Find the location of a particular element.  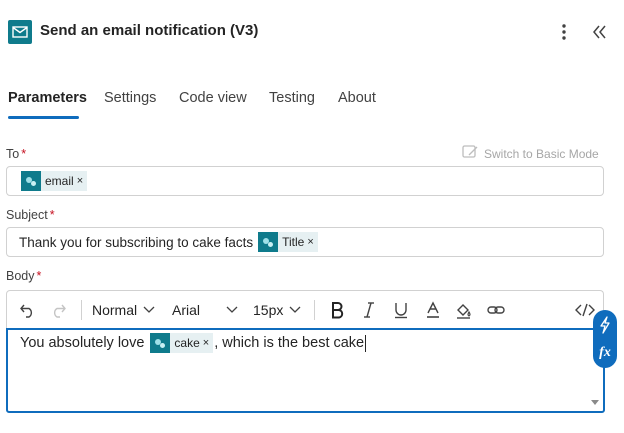

tab-testing: Testing is located at coordinates (292, 98).